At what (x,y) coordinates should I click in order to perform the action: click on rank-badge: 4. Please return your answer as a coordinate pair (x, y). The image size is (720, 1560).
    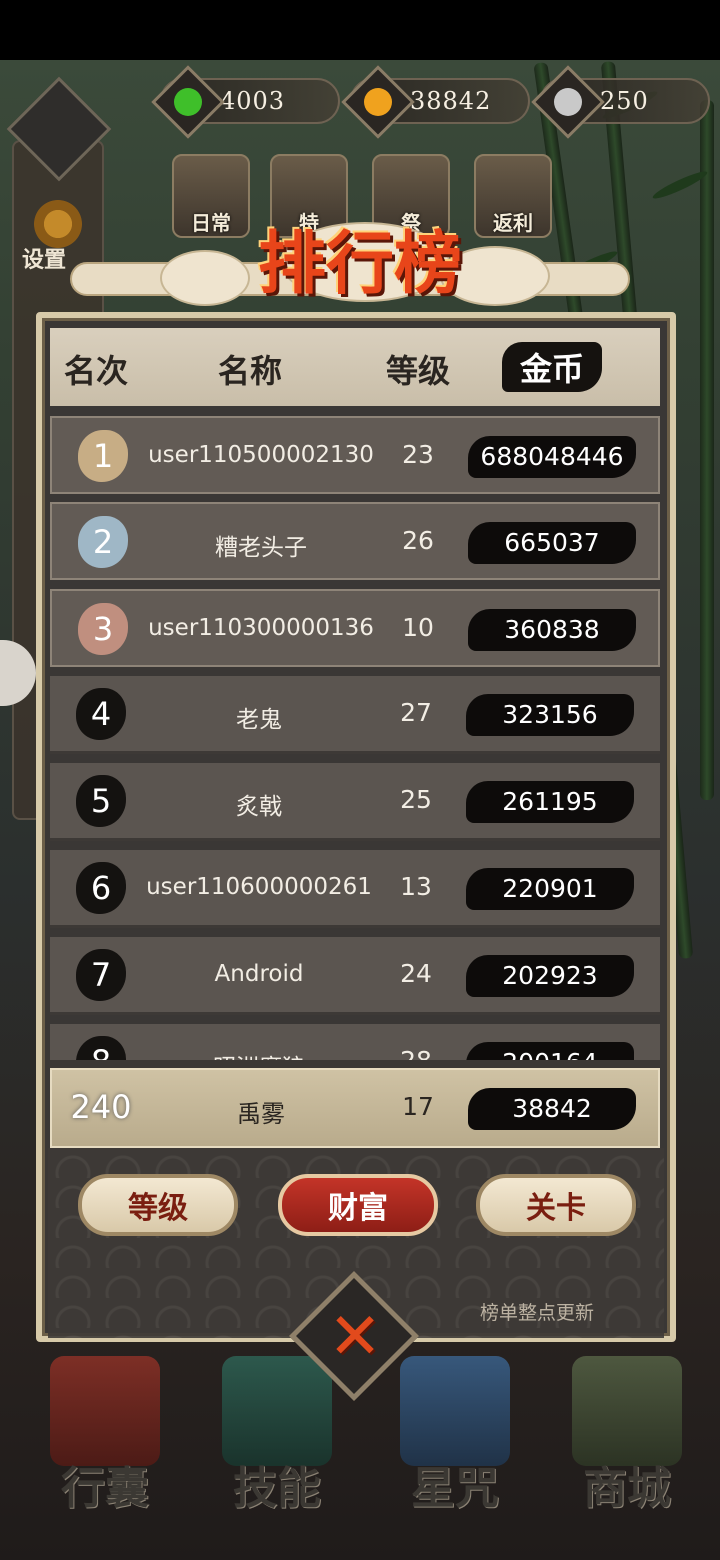
    Looking at the image, I should click on (101, 714).